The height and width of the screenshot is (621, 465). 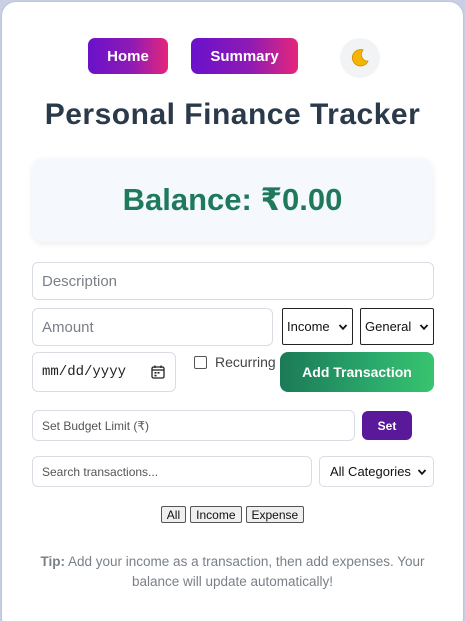 I want to click on home-button: Home, so click(x=128, y=56).